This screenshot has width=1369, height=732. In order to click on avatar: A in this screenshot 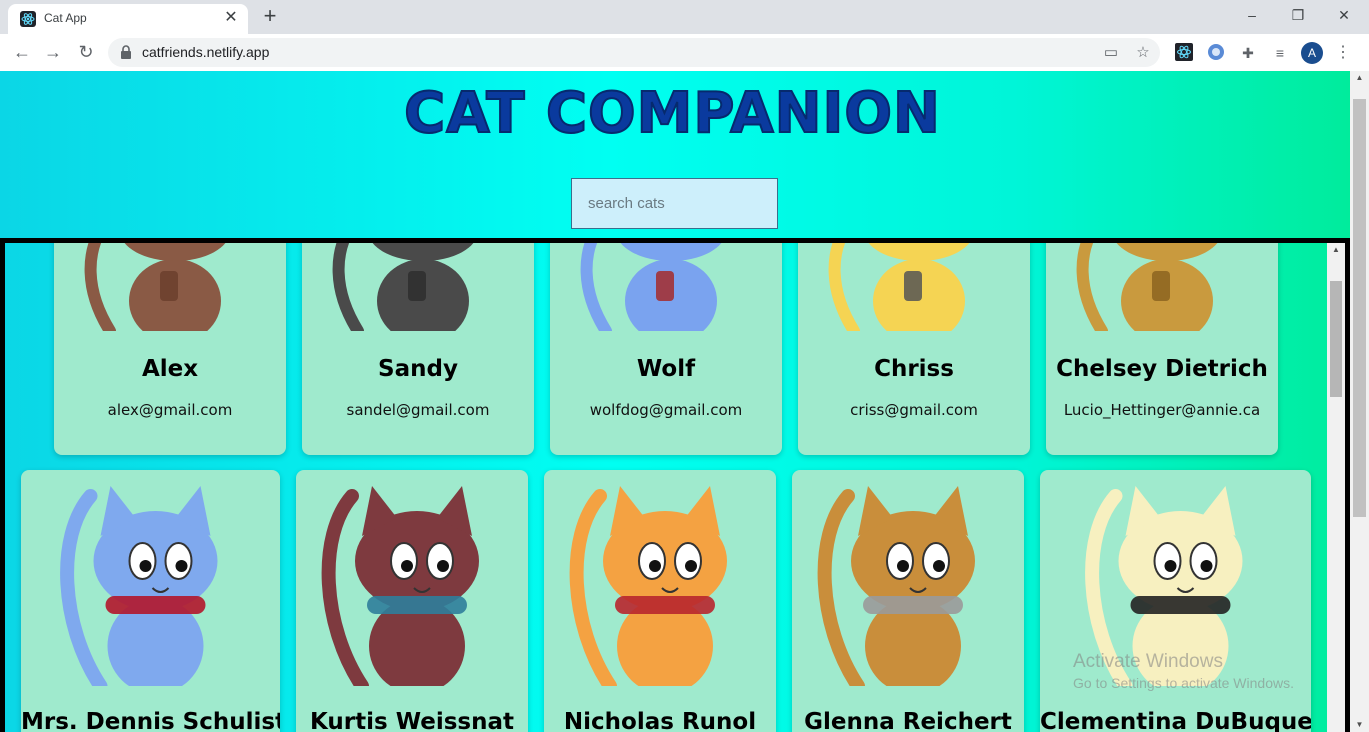, I will do `click(1312, 53)`.